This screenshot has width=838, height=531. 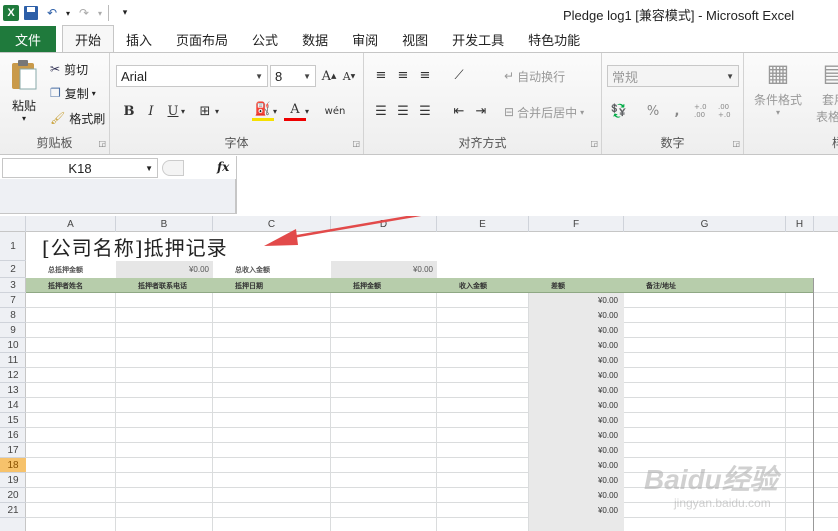 What do you see at coordinates (419, 186) in the screenshot?
I see `formula-bar: K18 ▼ fx` at bounding box center [419, 186].